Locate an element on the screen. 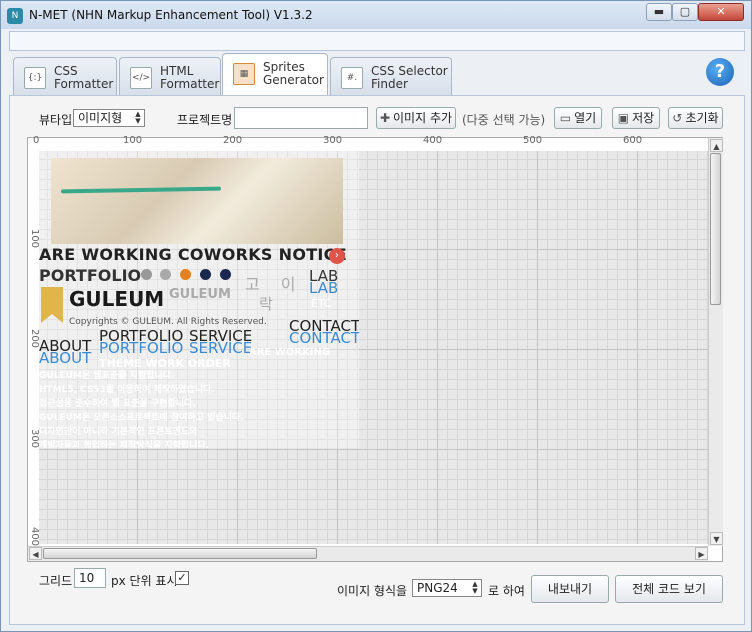  floppy-icon: ▣ is located at coordinates (623, 118).